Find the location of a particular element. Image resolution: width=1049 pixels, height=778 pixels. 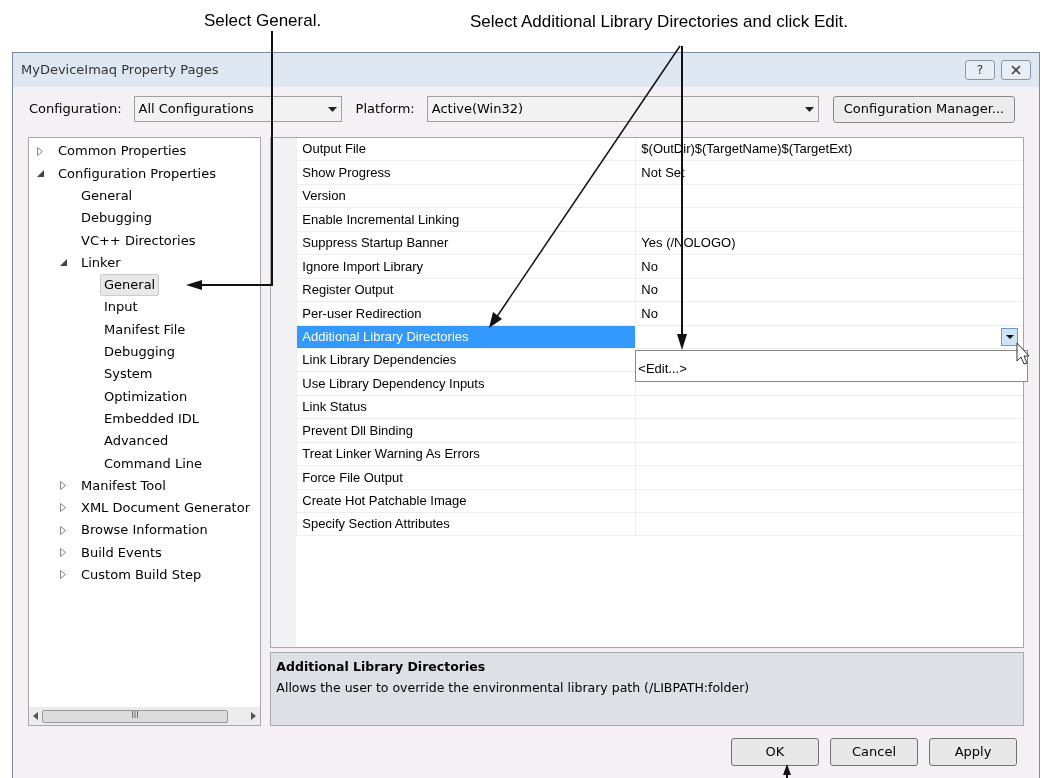

property-name: Enable Incremental Linking is located at coordinates (467, 219).